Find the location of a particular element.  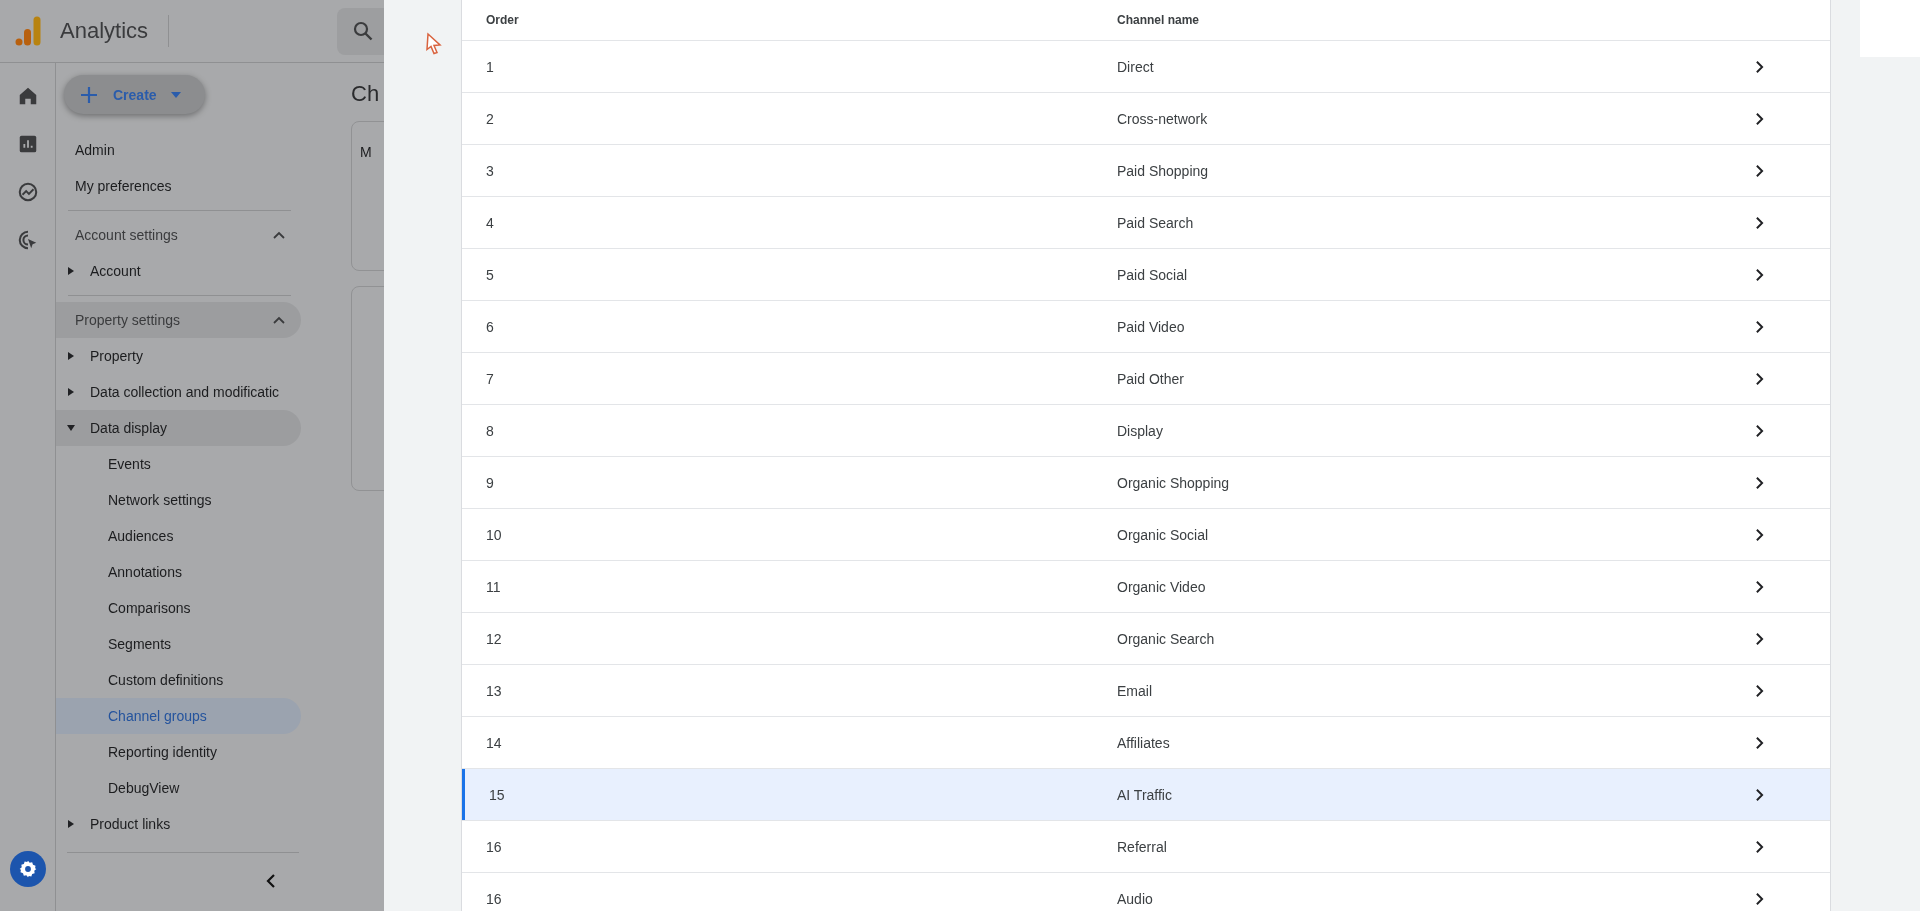

tree-item: Data collection and modificatic is located at coordinates (178, 392).